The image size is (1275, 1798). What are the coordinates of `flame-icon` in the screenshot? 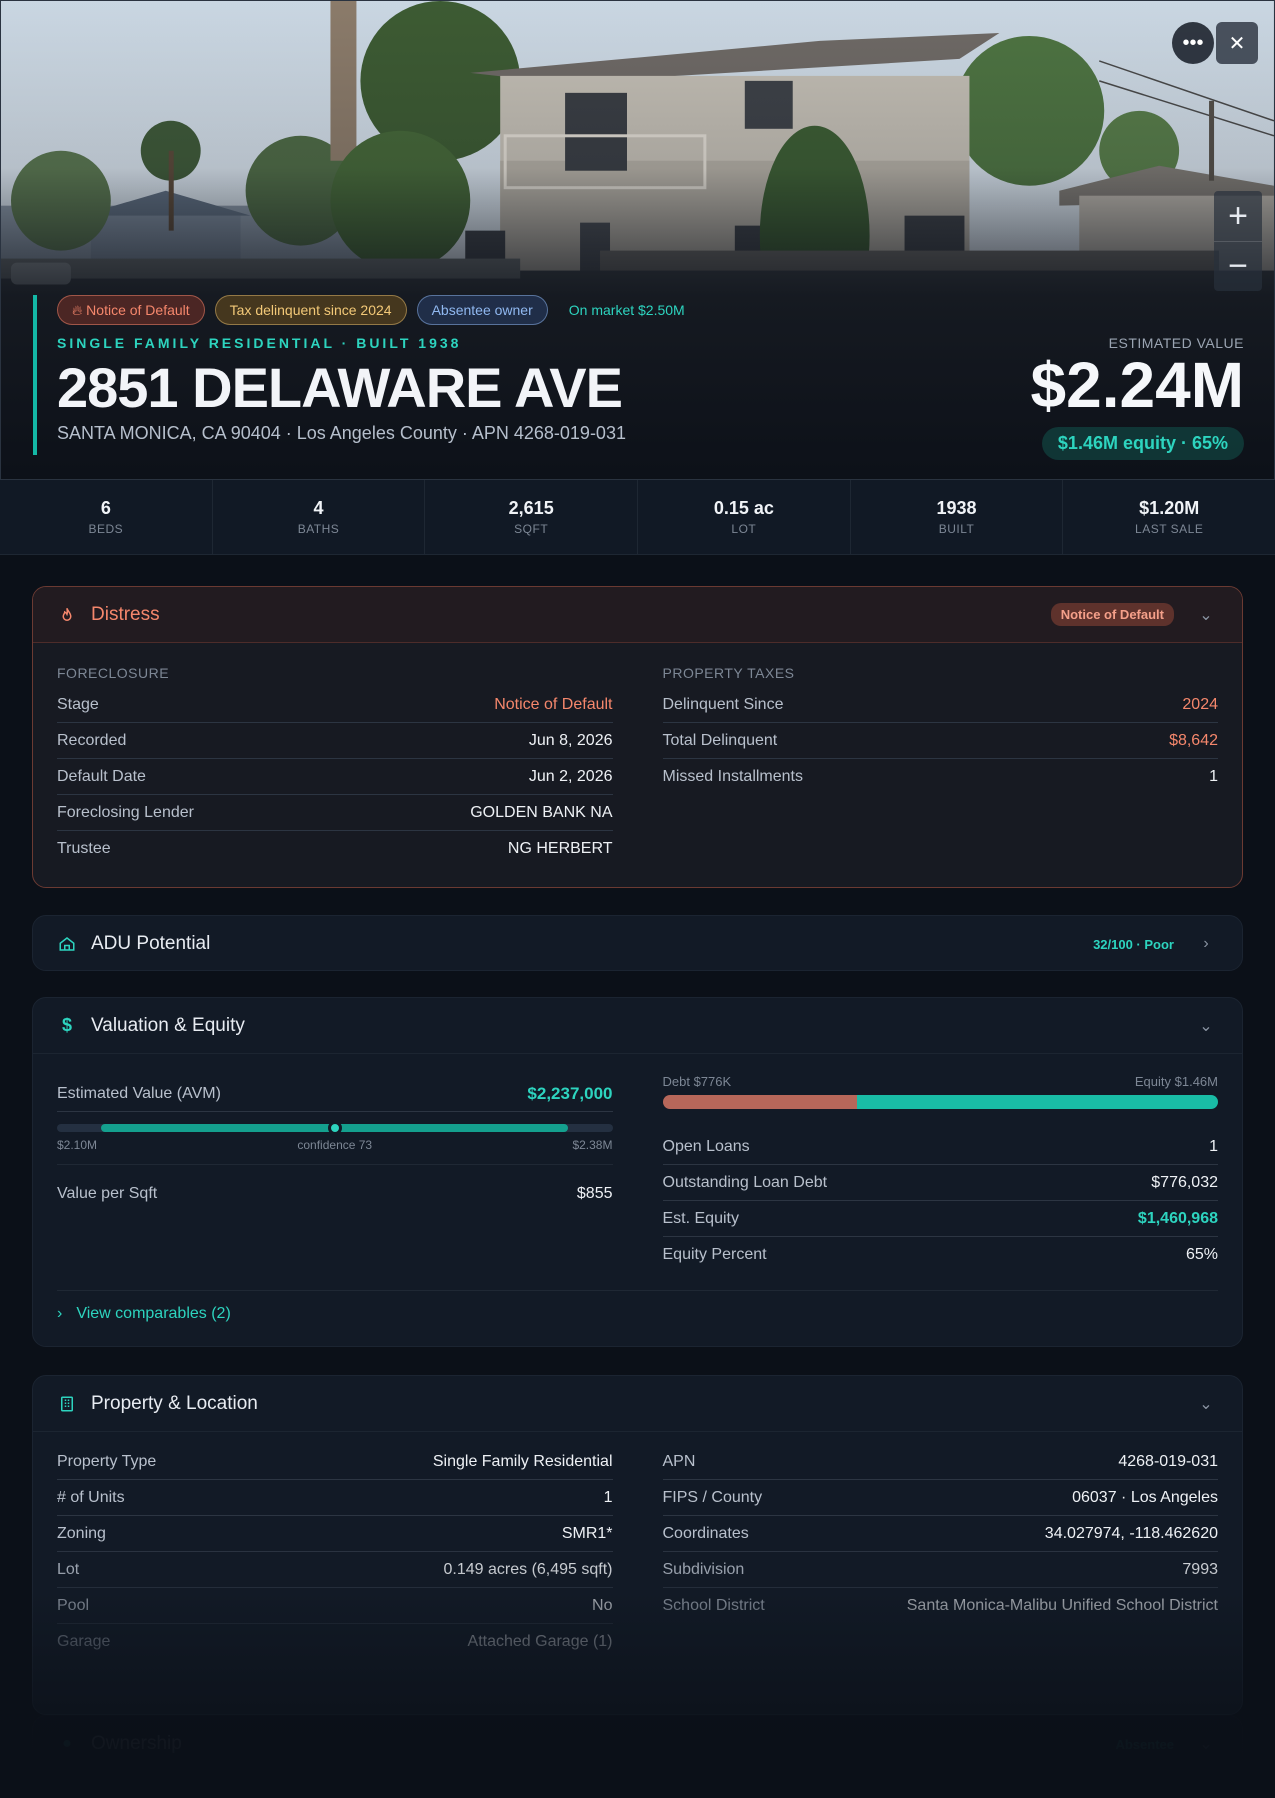 It's located at (67, 615).